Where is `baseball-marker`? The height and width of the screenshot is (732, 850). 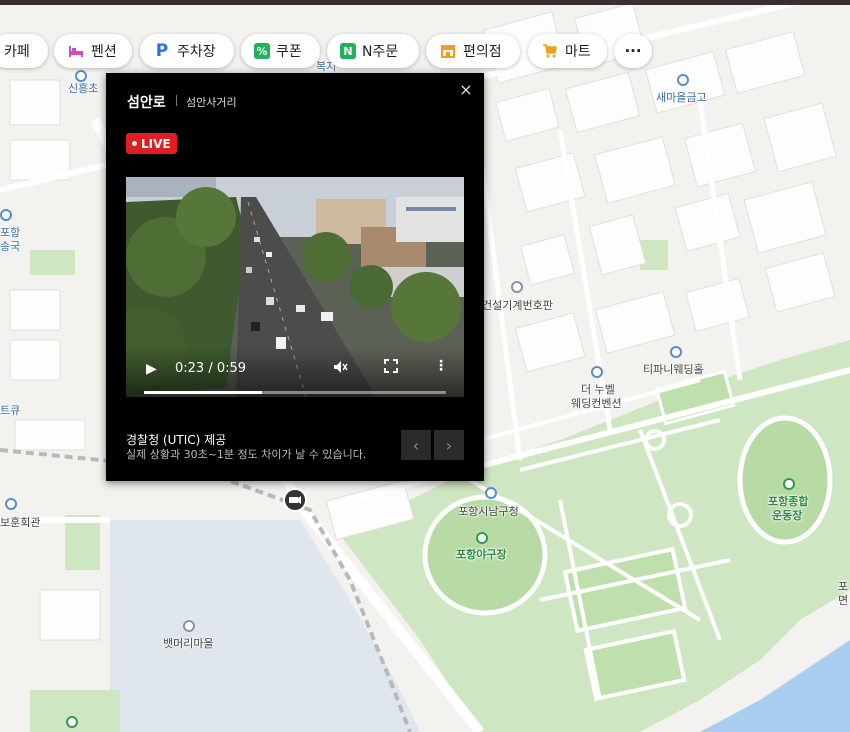 baseball-marker is located at coordinates (482, 538).